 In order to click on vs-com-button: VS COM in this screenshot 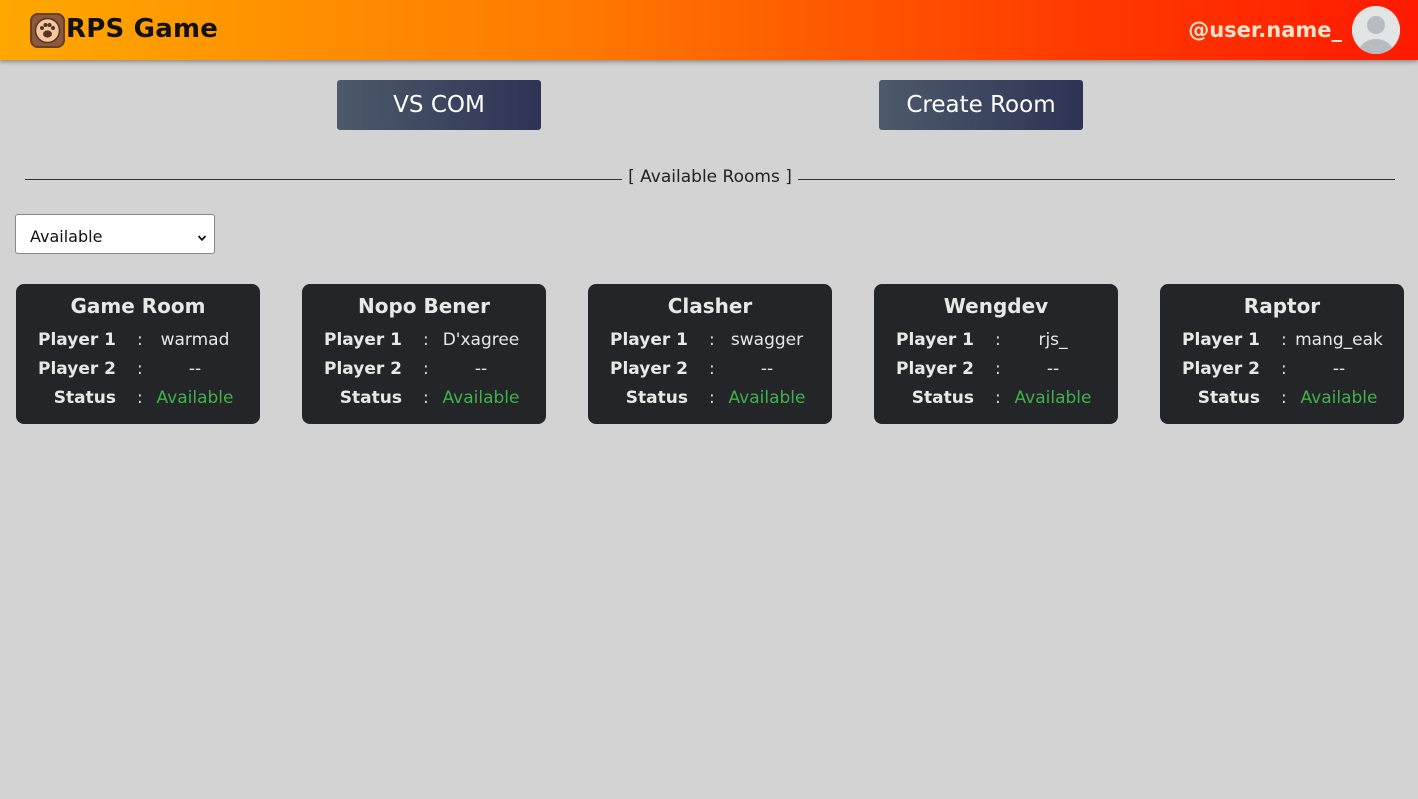, I will do `click(439, 105)`.